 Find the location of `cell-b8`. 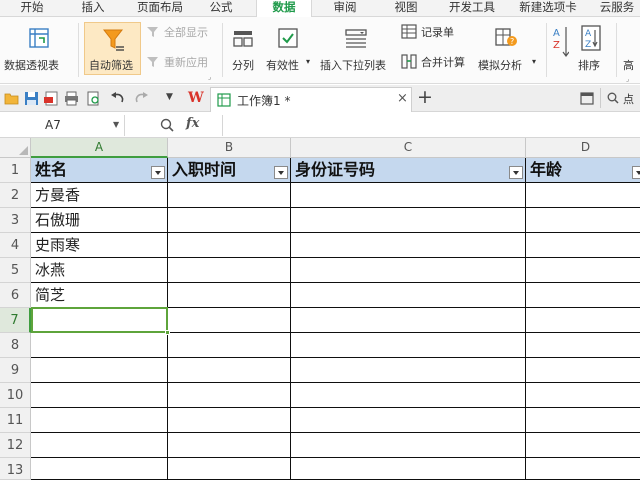

cell-b8 is located at coordinates (229, 345).